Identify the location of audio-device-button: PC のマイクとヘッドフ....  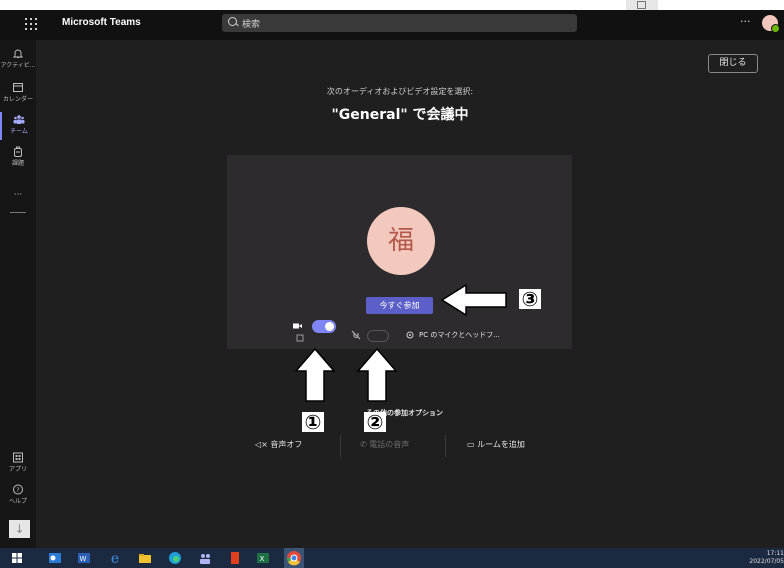
(459, 335).